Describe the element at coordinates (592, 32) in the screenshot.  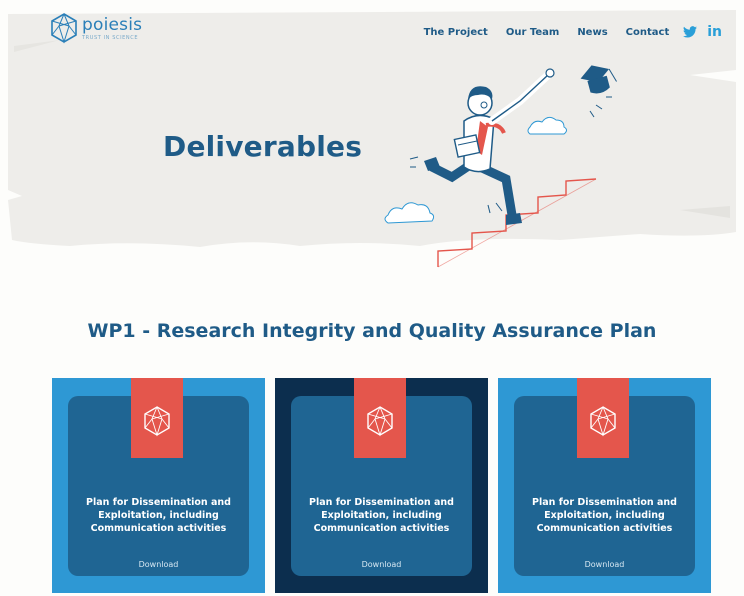
I see `nav-news: News` at that location.